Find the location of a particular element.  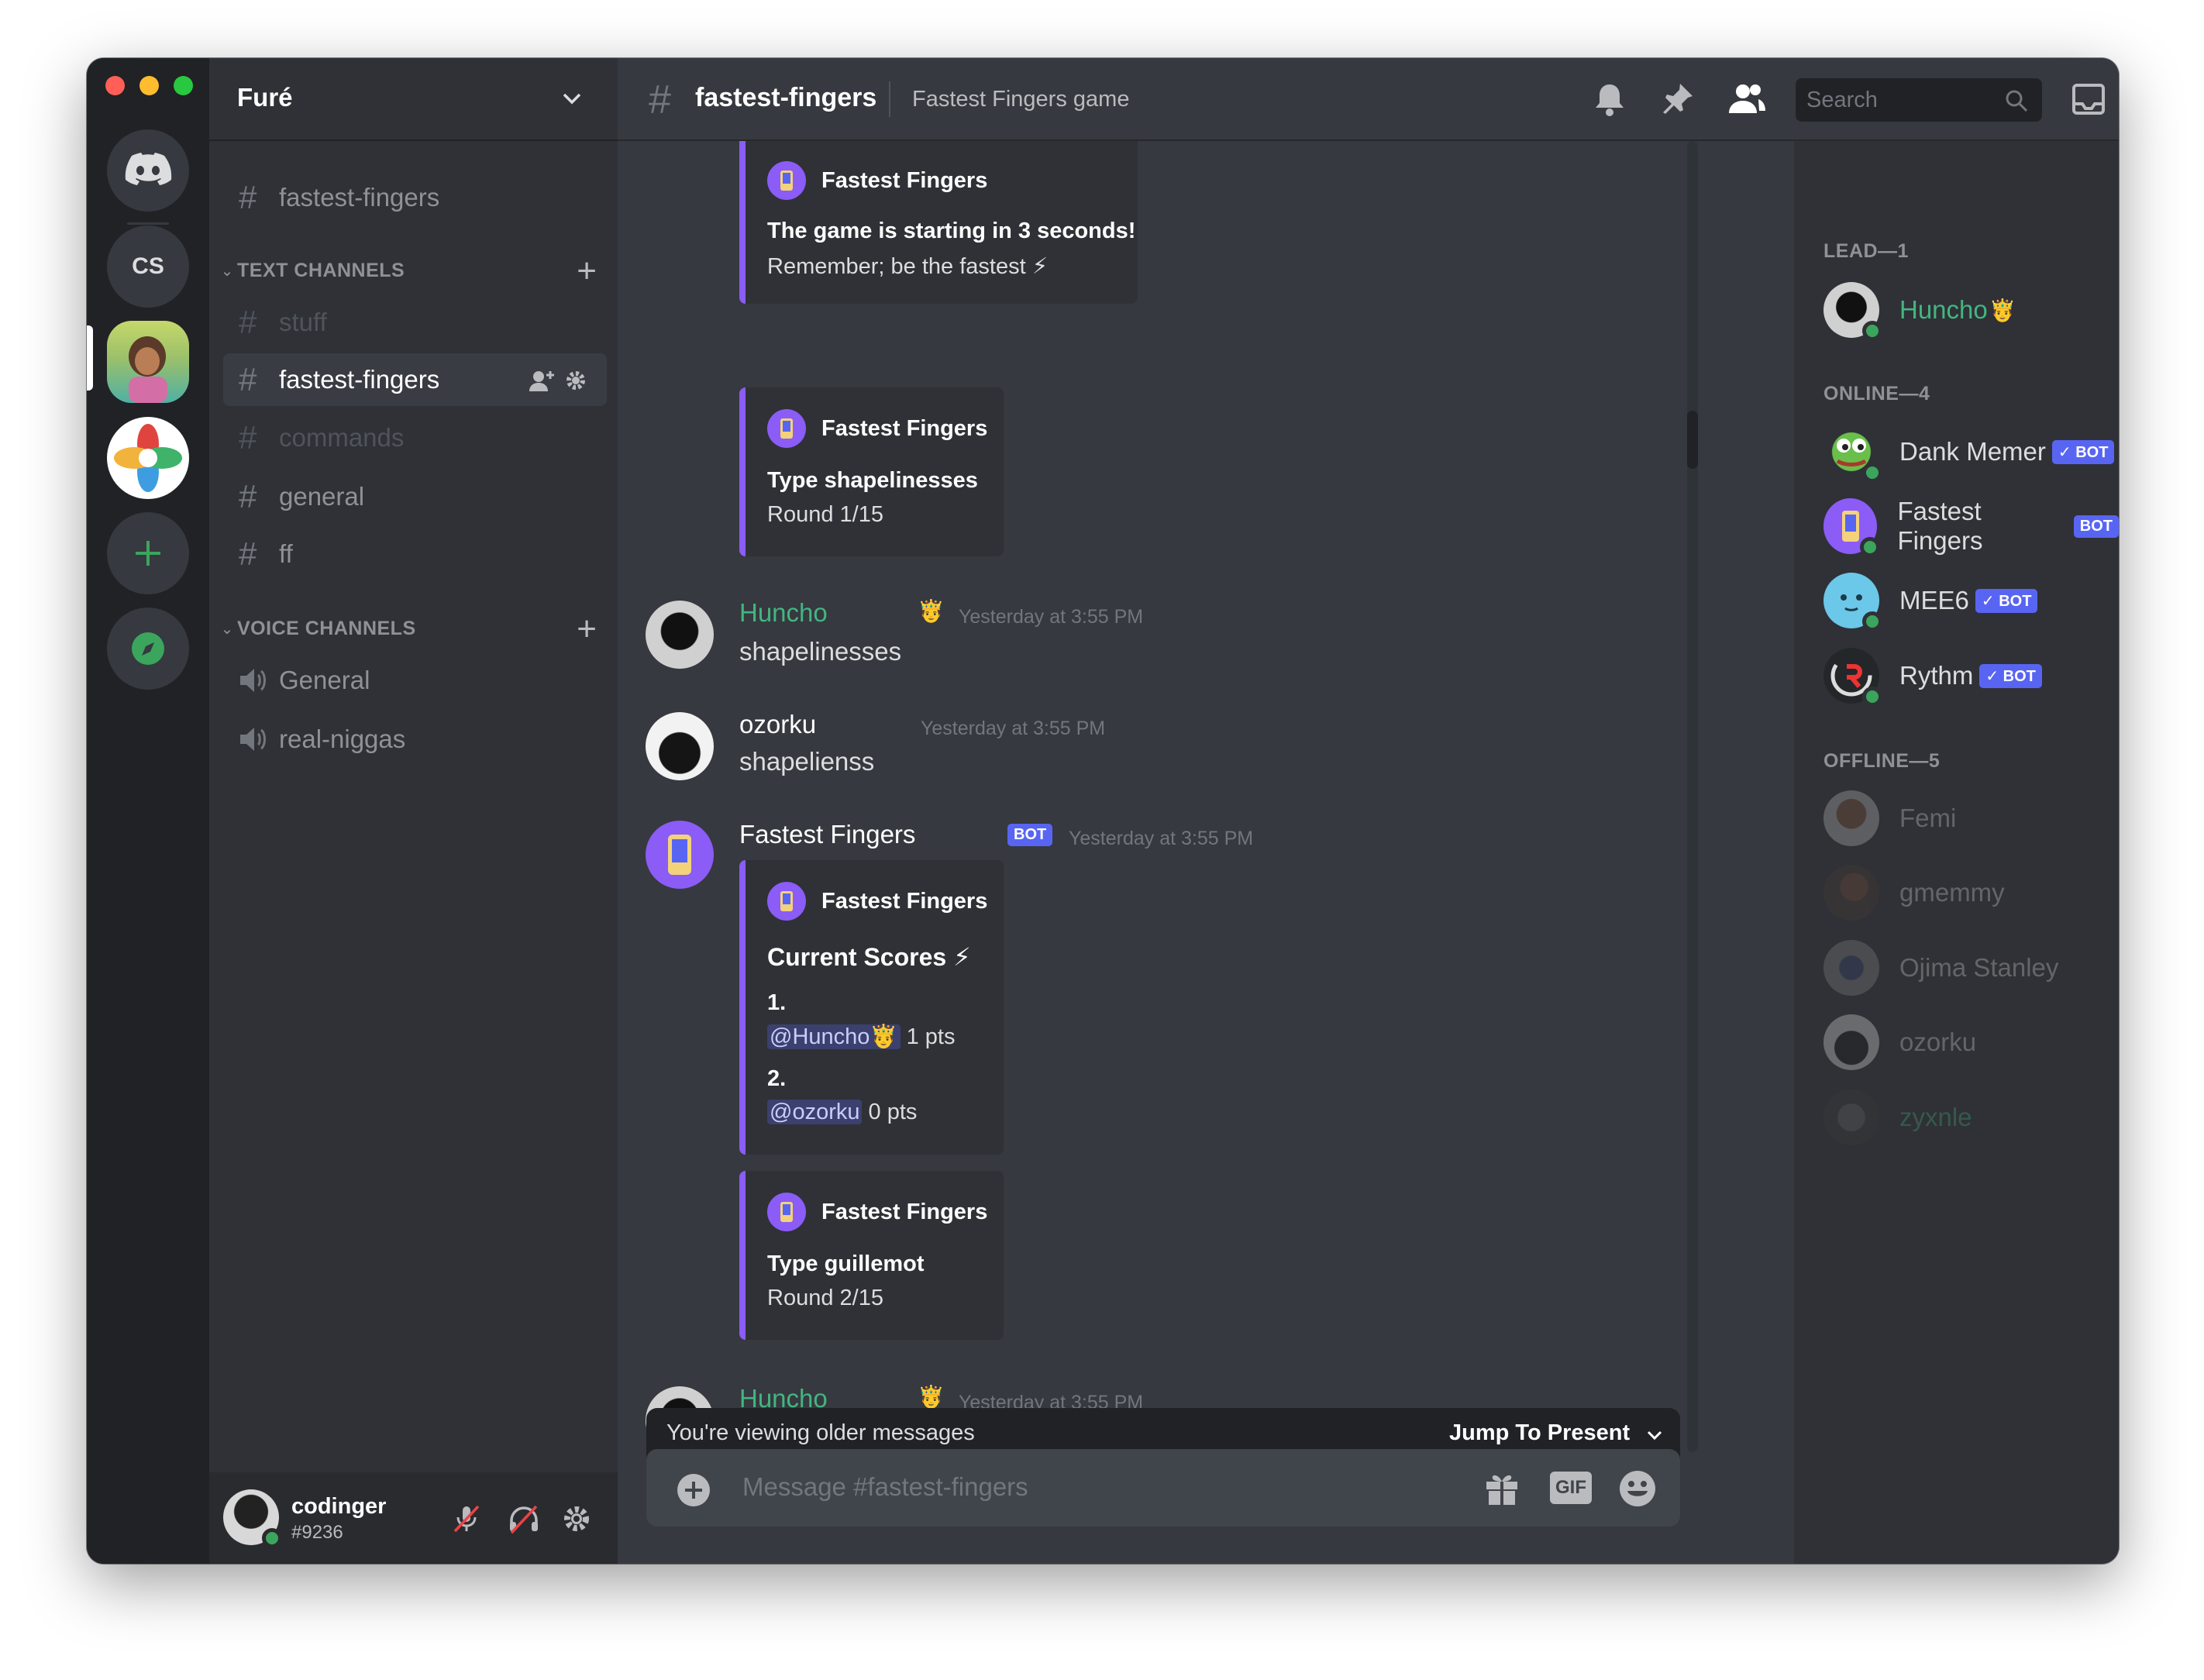

jump-to-present-button: Jump To Present is located at coordinates (1539, 1433).